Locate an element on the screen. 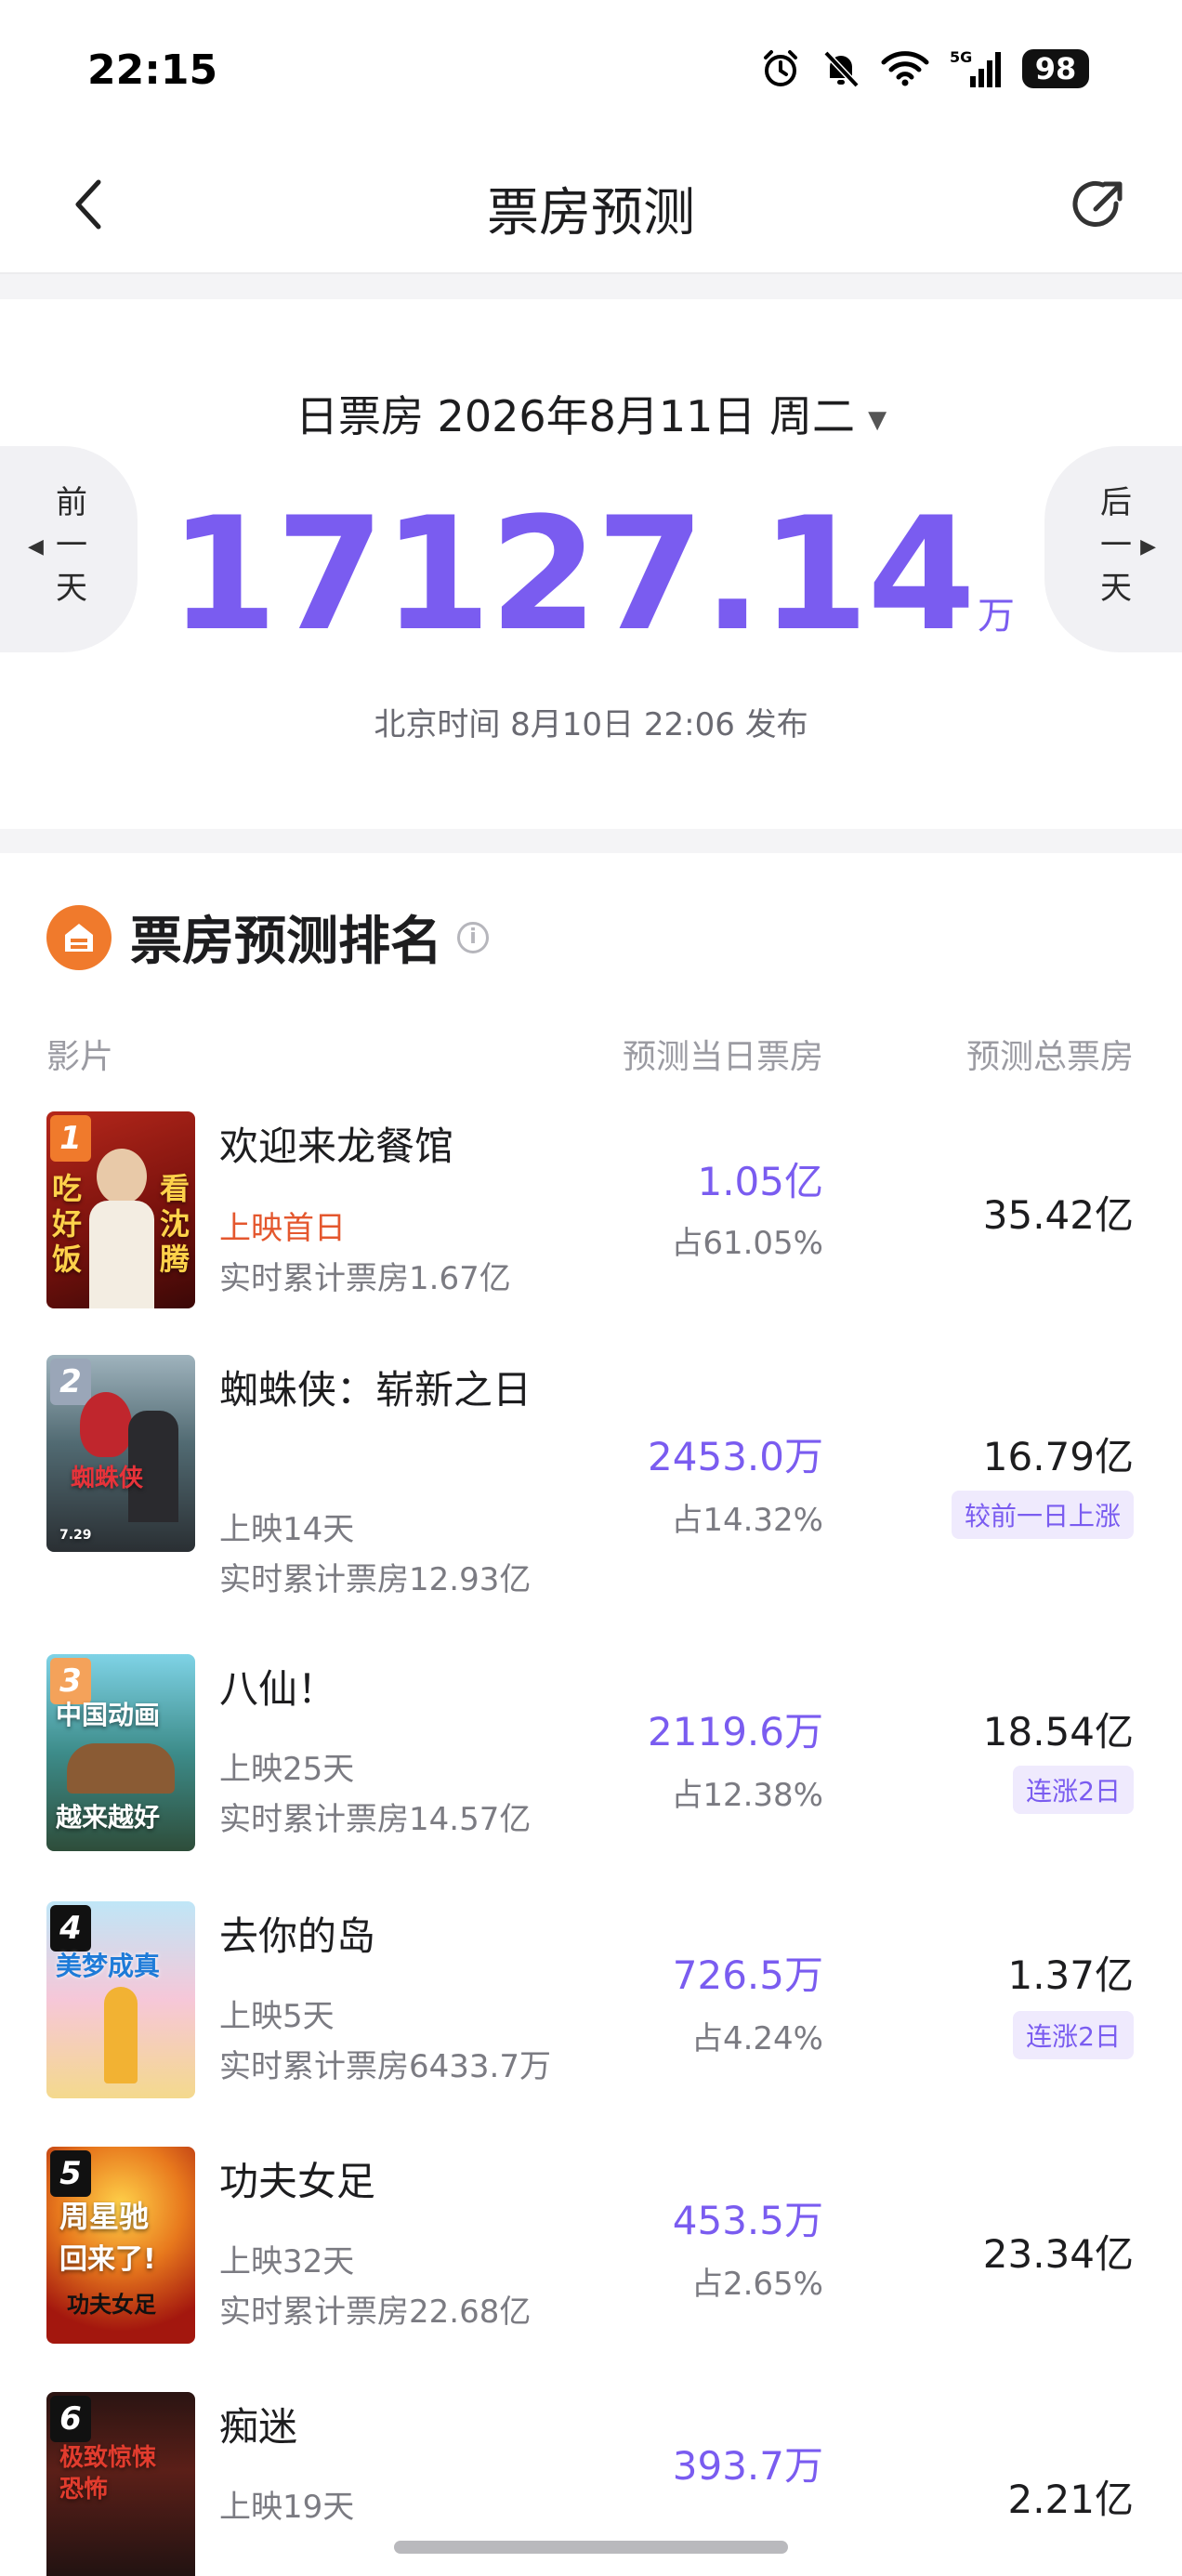 This screenshot has height=2576, width=1182. rank-badge: 6 is located at coordinates (70, 2419).